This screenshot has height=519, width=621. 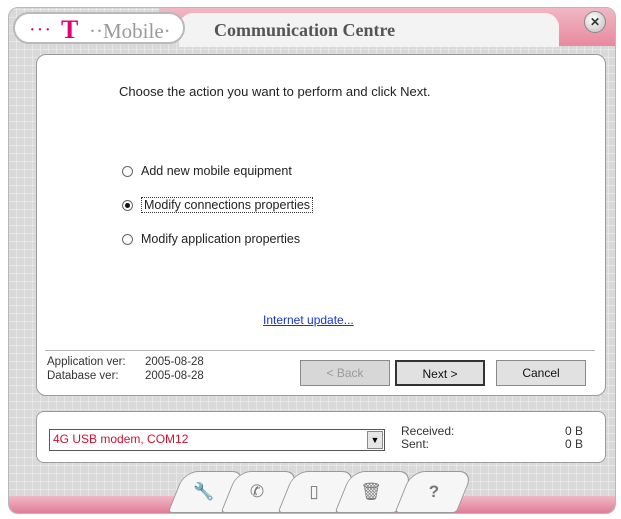 I want to click on sent-value: 0 B, so click(x=574, y=444).